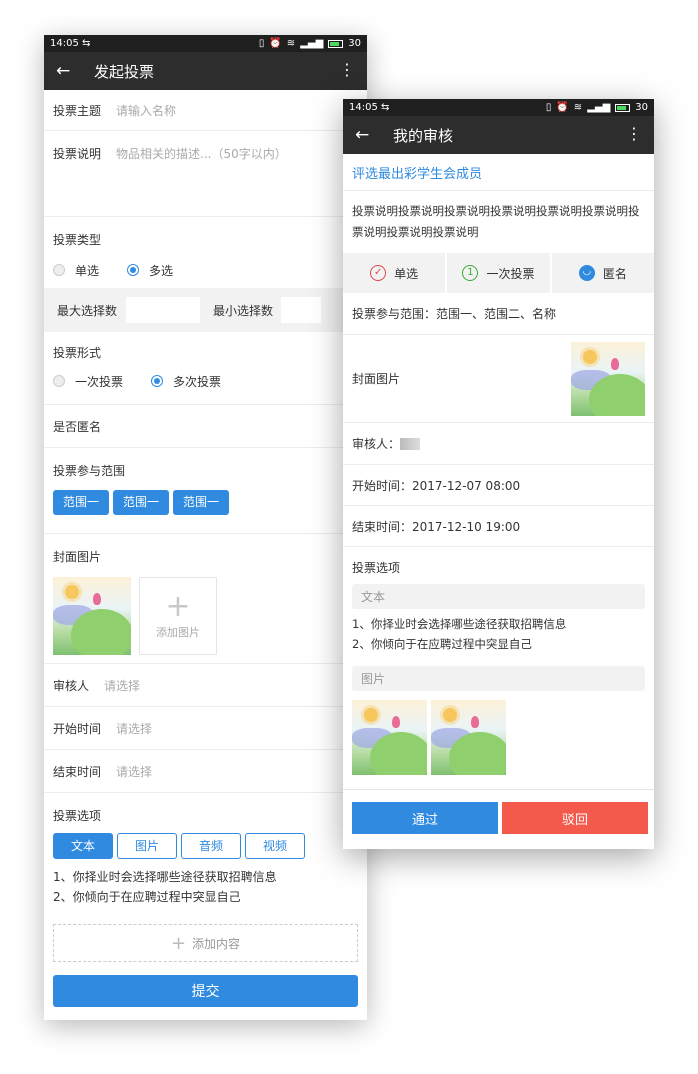 This screenshot has height=1074, width=698. I want to click on reviewer-select: 请选择, so click(122, 685).